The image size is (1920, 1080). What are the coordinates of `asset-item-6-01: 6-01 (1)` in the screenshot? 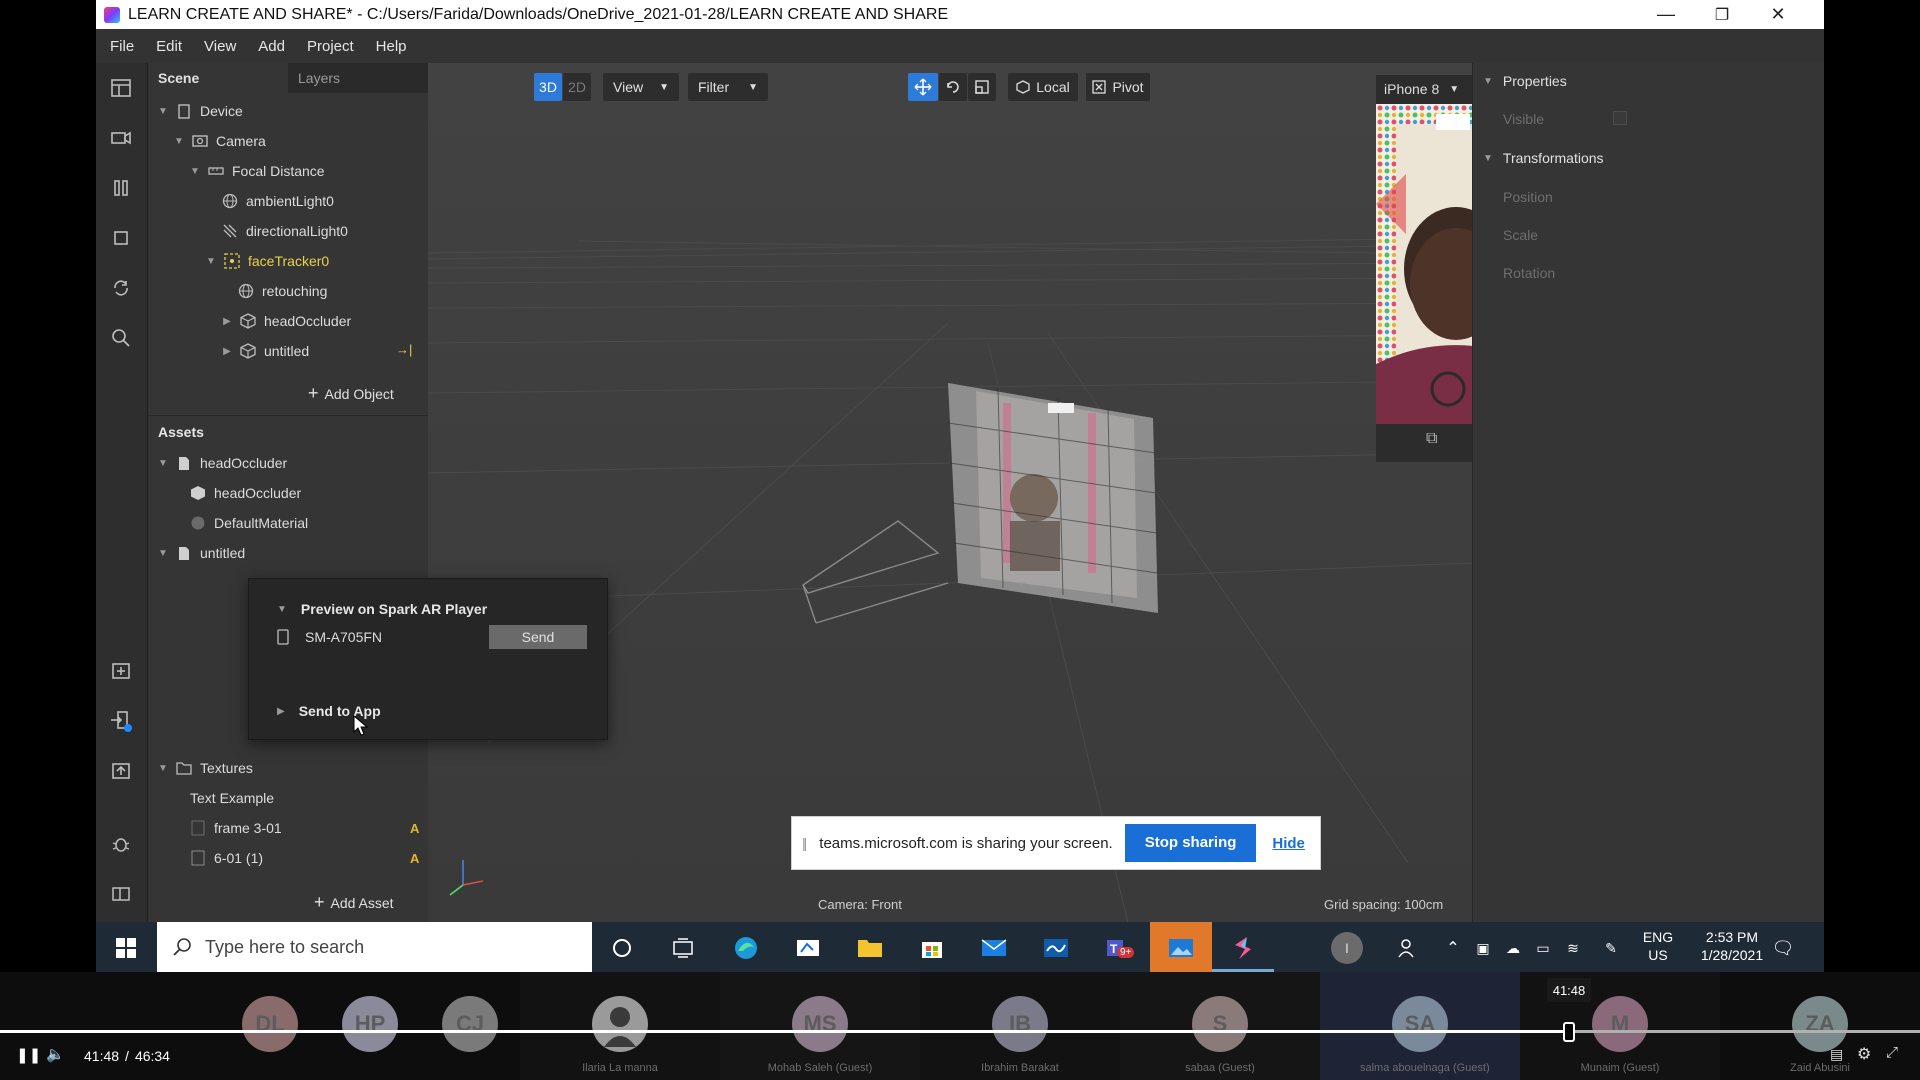 It's located at (226, 858).